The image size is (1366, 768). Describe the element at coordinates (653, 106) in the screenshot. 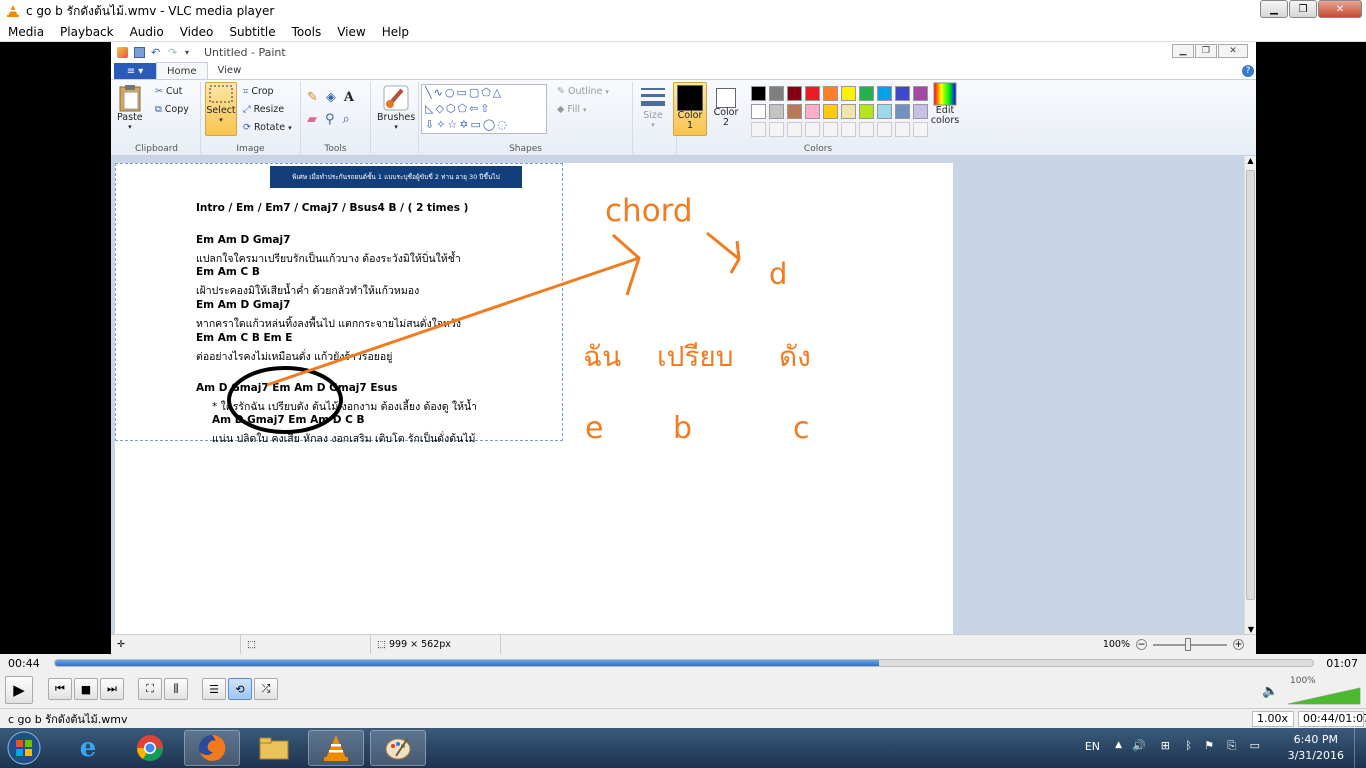

I see `size-button: Size ▾` at that location.